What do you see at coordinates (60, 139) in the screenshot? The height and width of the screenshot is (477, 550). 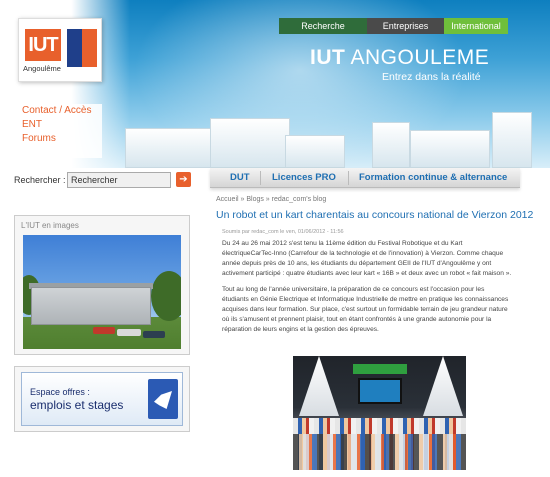 I see `link-forums: Forums` at bounding box center [60, 139].